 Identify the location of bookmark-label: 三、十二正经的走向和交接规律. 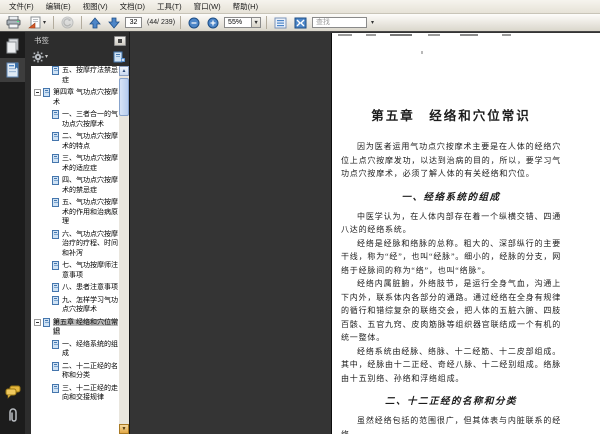
(90, 393).